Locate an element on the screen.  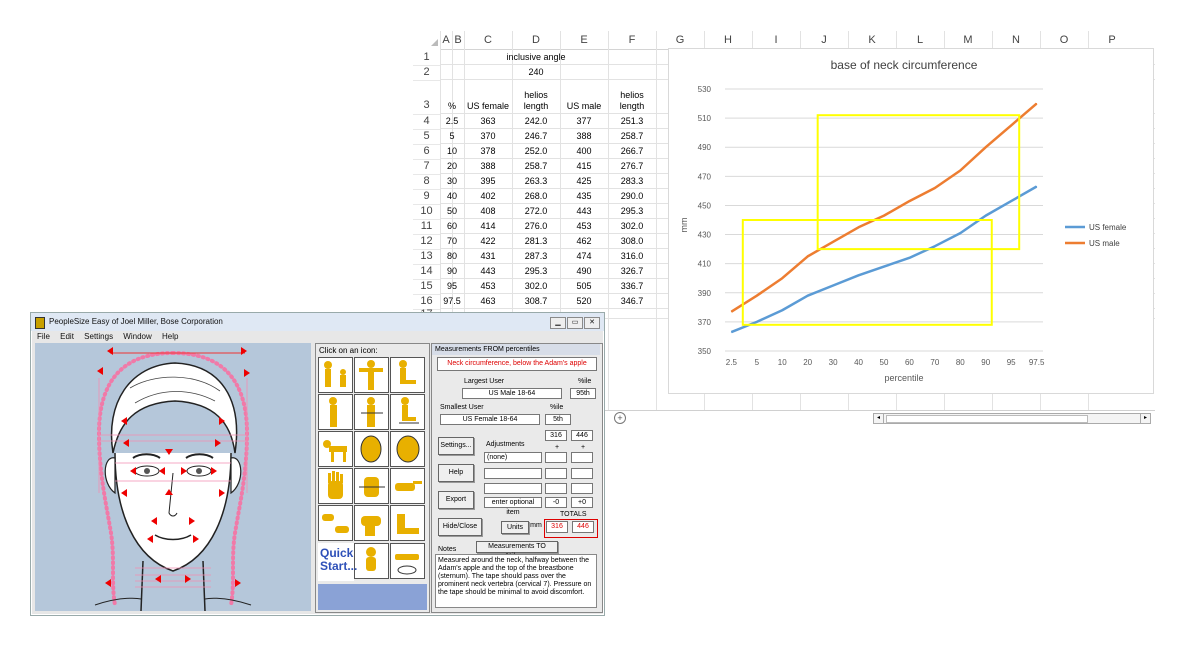
cell-helios-male: 308.0 is located at coordinates (632, 241).